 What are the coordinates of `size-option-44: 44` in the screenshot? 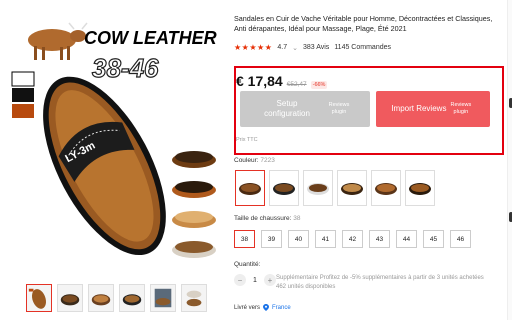 It's located at (406, 239).